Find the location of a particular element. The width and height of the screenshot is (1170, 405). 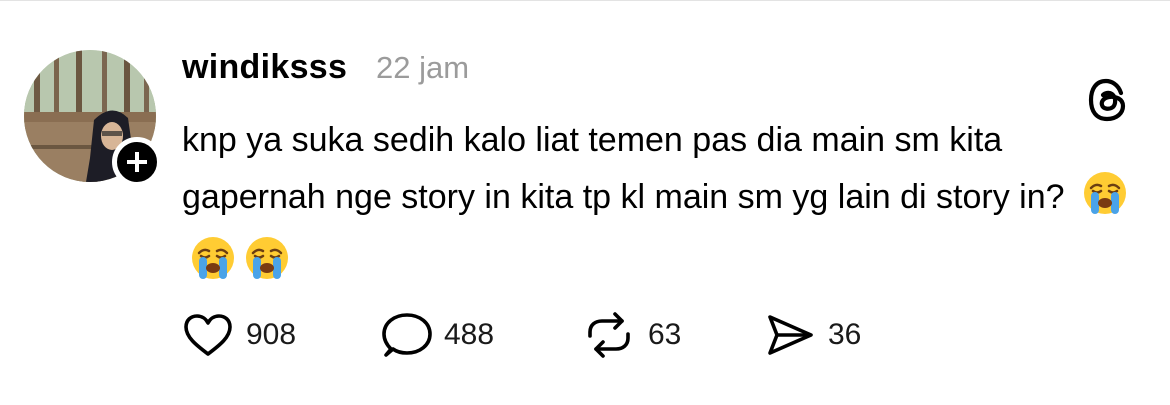

follow-button is located at coordinates (137, 162).